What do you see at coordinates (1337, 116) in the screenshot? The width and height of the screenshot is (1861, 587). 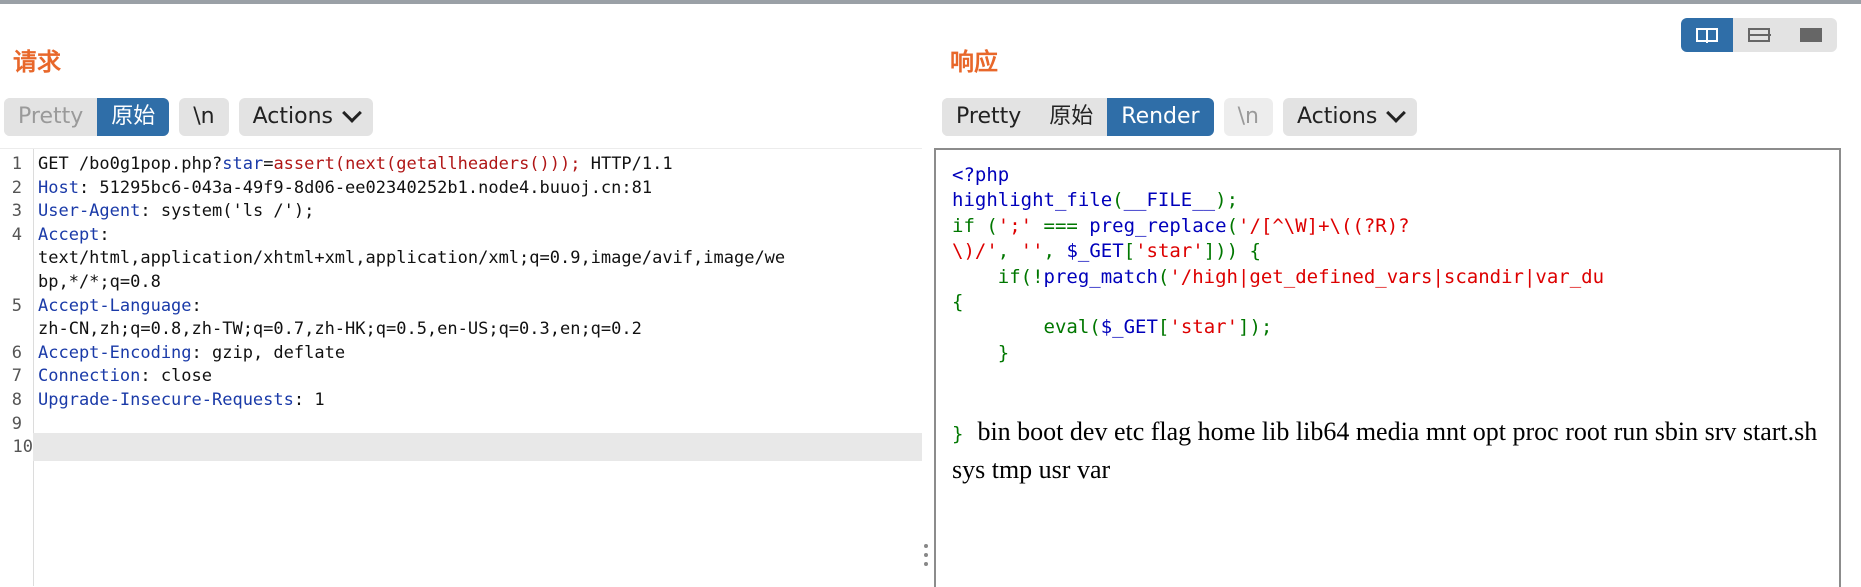 I see `response-actions-label: Actions` at bounding box center [1337, 116].